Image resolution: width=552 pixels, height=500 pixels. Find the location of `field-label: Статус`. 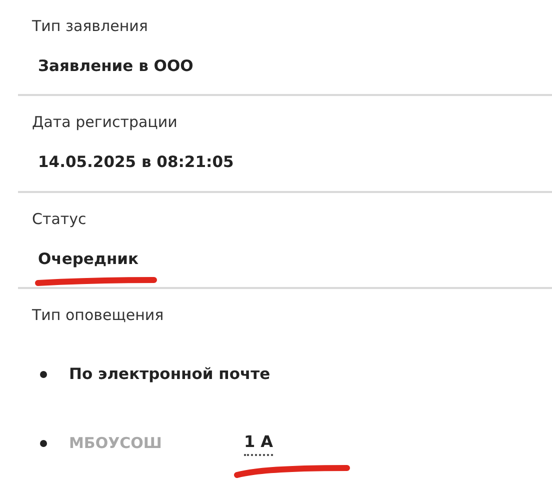

field-label: Статус is located at coordinates (59, 219).